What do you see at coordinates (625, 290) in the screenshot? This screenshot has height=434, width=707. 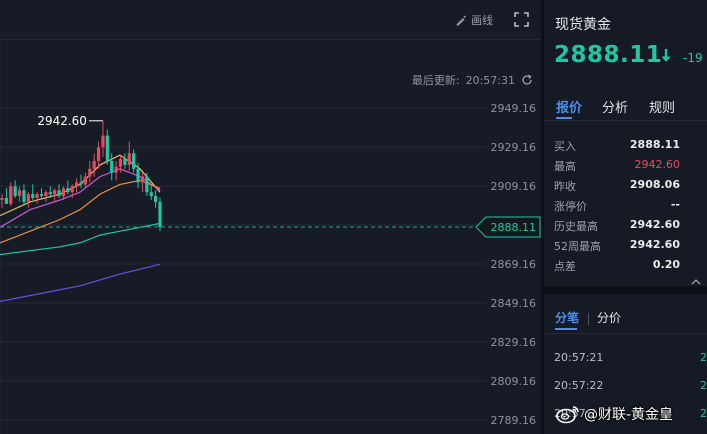 I see `section-divider` at bounding box center [625, 290].